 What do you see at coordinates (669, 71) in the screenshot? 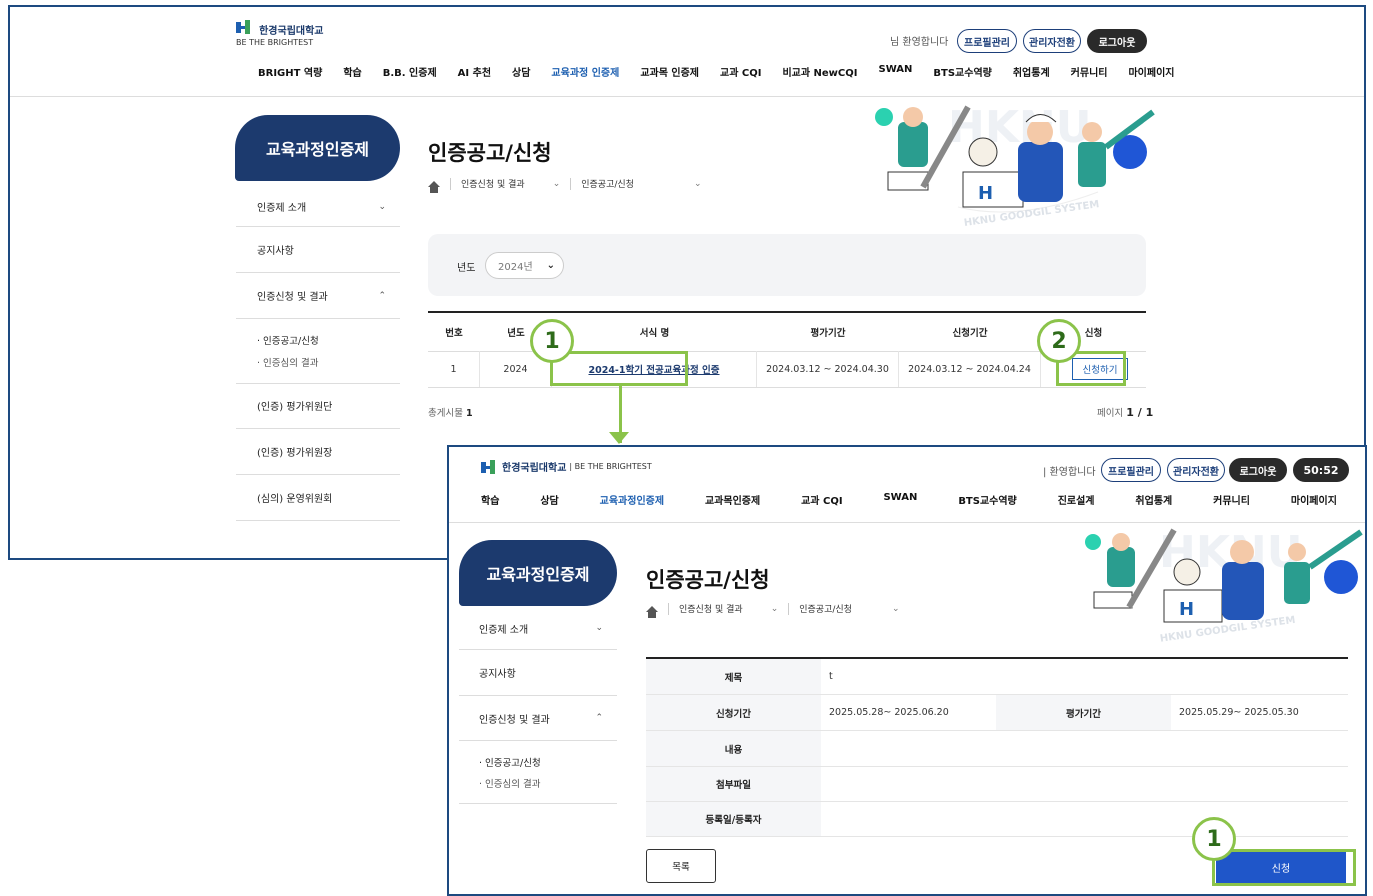
I see `nav-item: 교과목 인증제` at bounding box center [669, 71].